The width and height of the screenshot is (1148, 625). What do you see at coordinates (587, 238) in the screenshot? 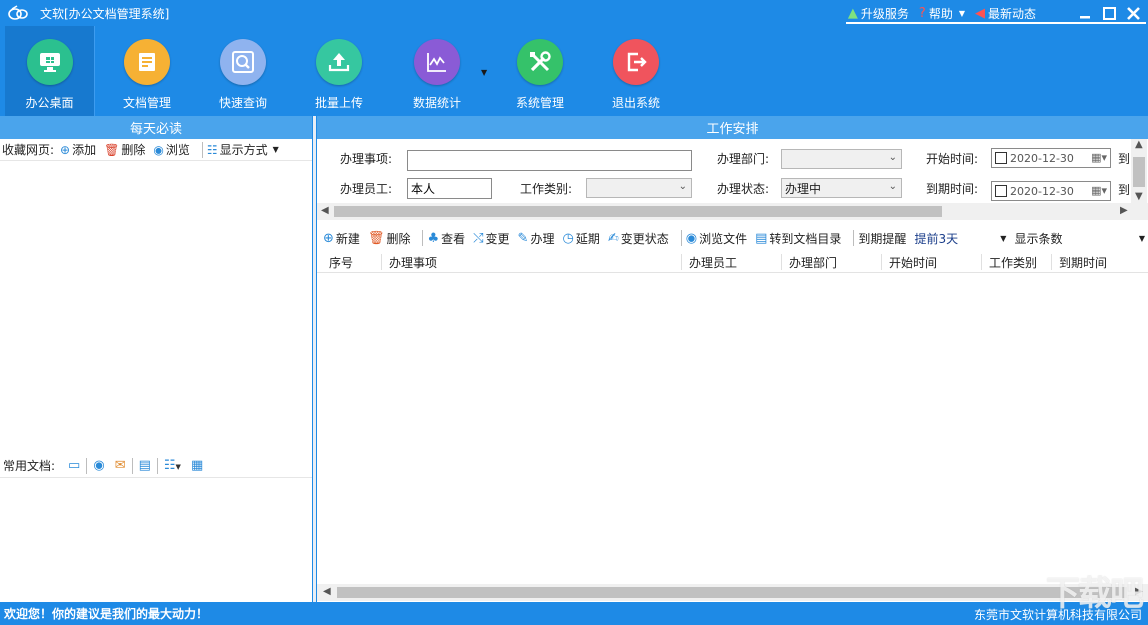
I see `extend-label: 延期` at bounding box center [587, 238].